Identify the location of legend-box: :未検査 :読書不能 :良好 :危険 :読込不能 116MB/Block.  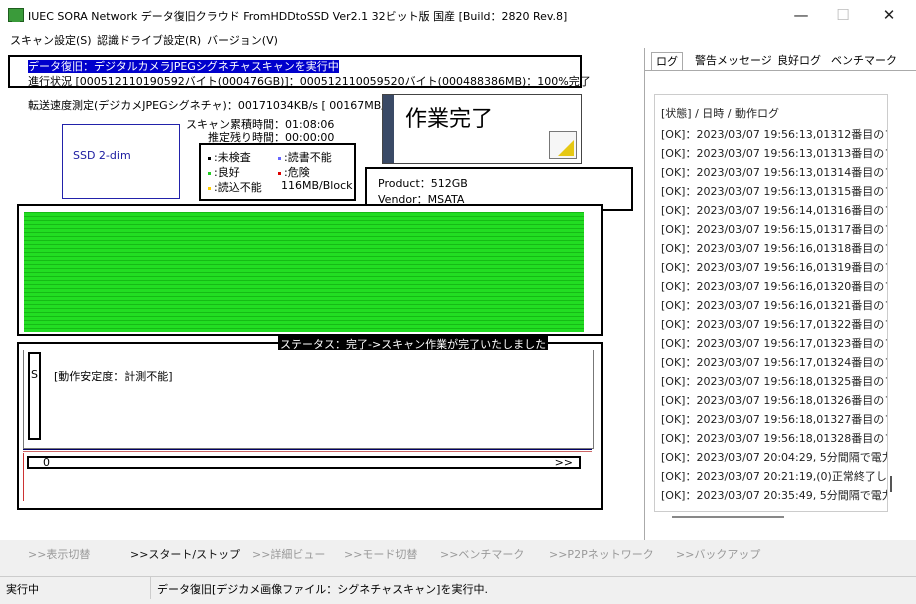
(277, 172).